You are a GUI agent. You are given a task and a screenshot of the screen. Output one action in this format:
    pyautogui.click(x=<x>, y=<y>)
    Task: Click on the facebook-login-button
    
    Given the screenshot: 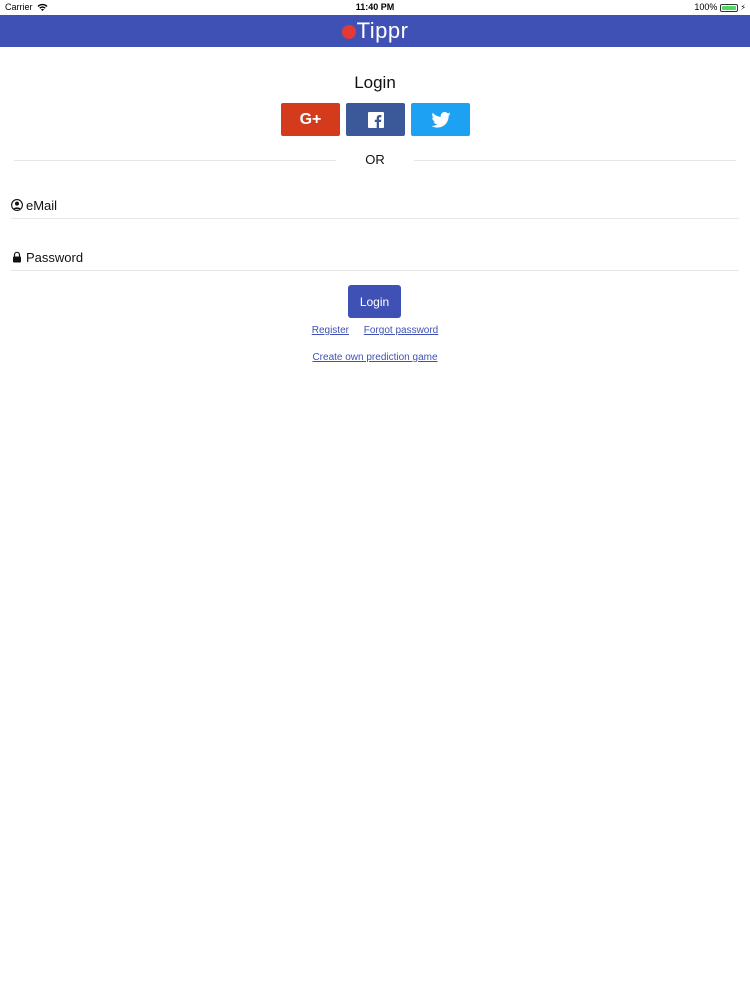 What is the action you would take?
    pyautogui.click(x=375, y=119)
    